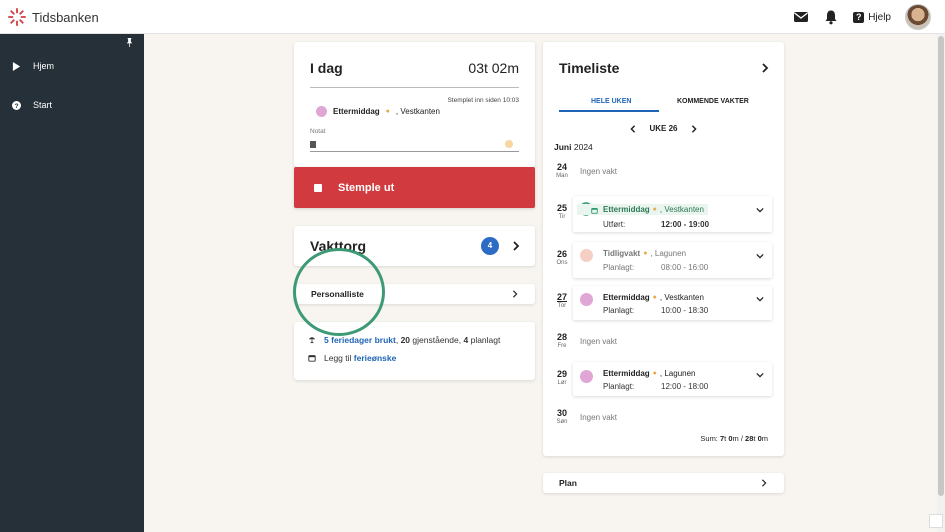  Describe the element at coordinates (561, 337) in the screenshot. I see `day-number: 28` at that location.